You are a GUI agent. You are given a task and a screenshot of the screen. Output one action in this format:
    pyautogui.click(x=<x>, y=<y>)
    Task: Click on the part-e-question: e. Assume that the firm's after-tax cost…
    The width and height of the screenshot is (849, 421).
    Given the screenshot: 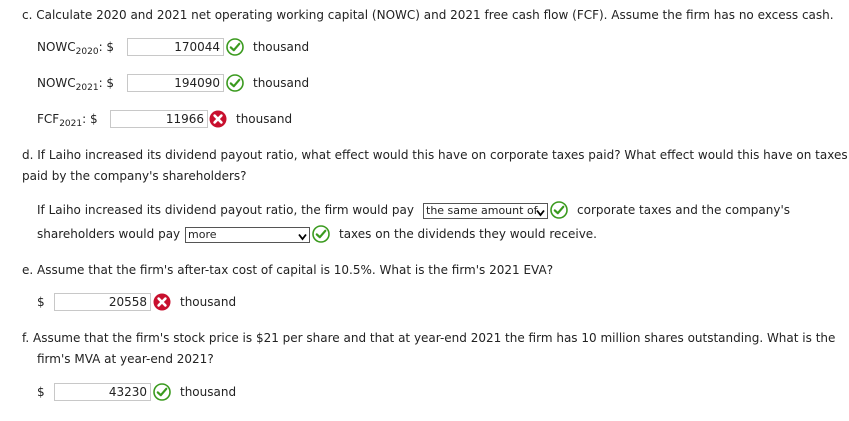 What is the action you would take?
    pyautogui.click(x=288, y=270)
    